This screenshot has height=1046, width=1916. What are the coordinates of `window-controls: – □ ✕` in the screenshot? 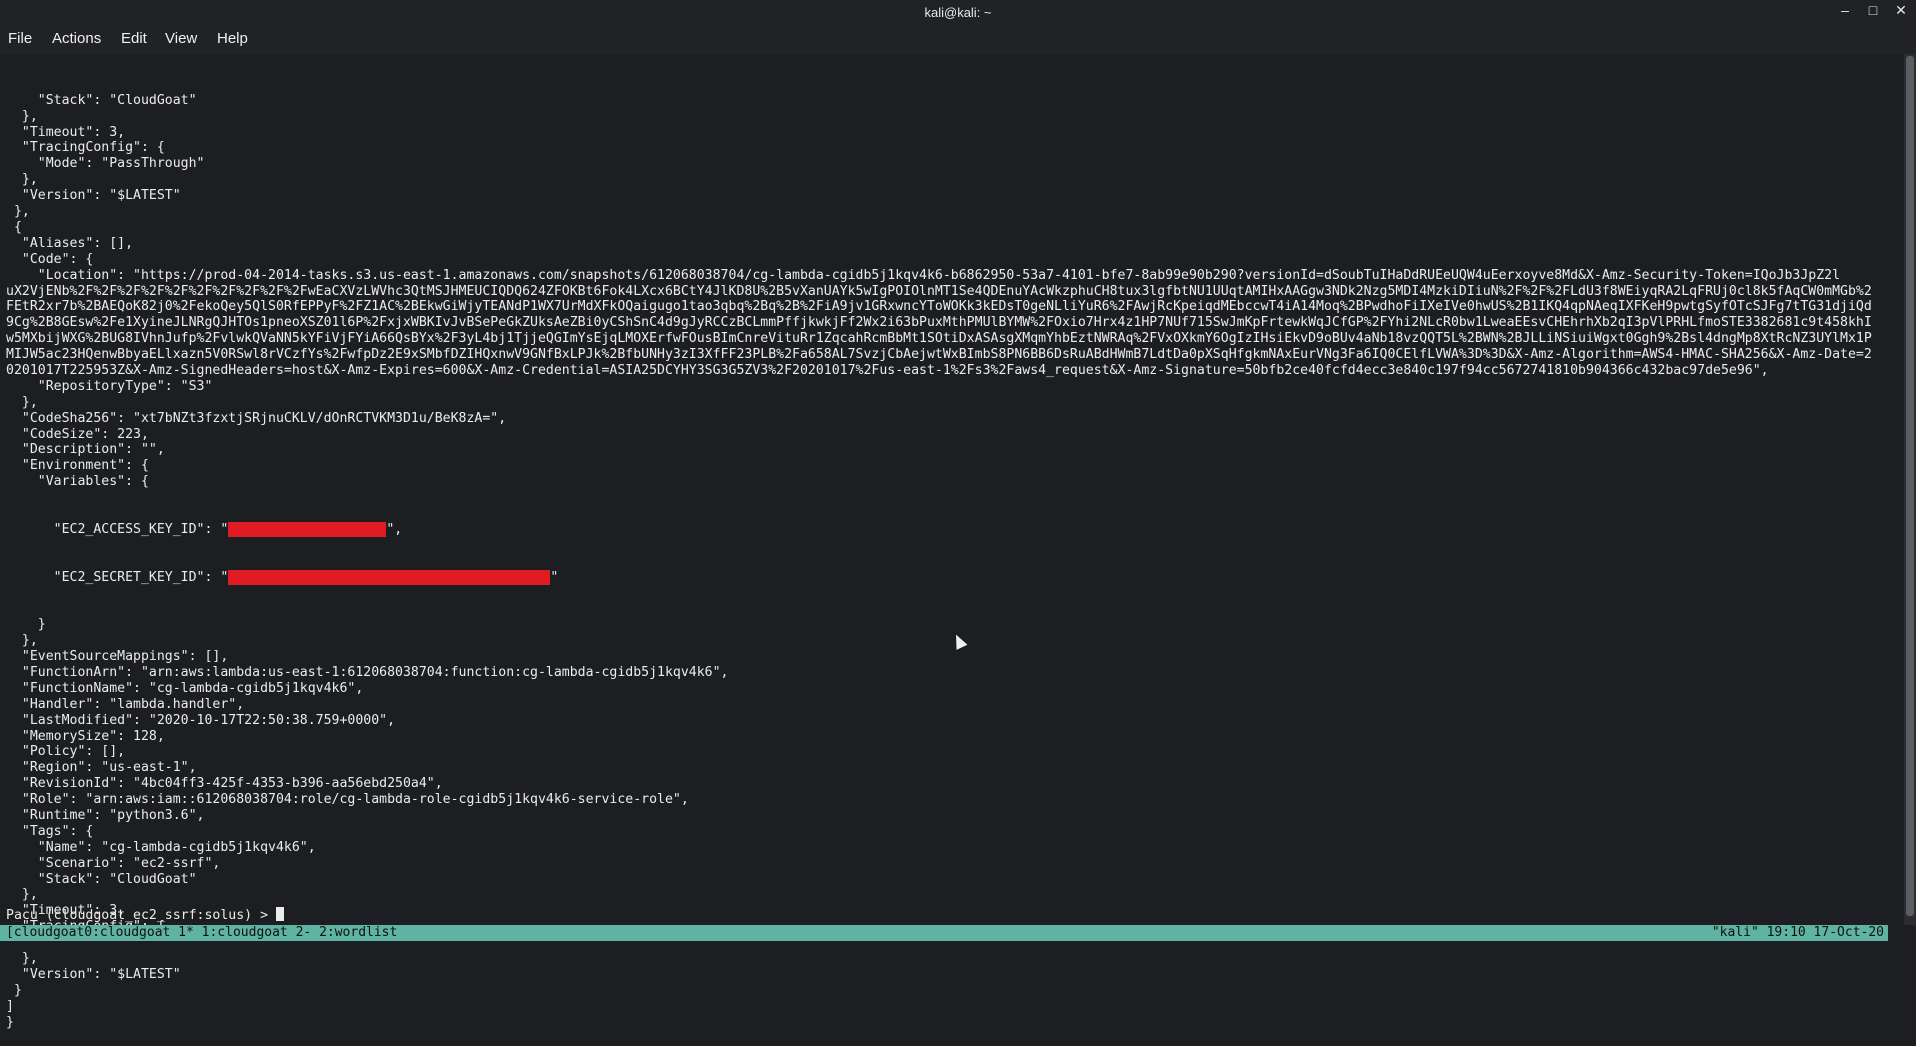 It's located at (1873, 10).